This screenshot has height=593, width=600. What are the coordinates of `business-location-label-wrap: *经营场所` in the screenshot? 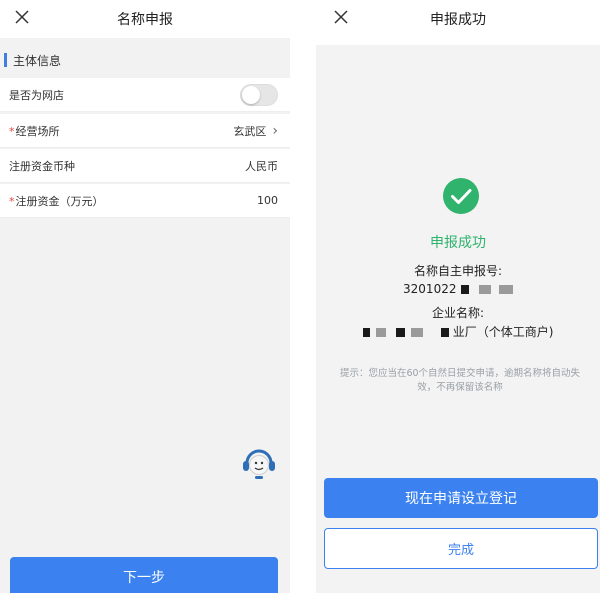 It's located at (34, 131).